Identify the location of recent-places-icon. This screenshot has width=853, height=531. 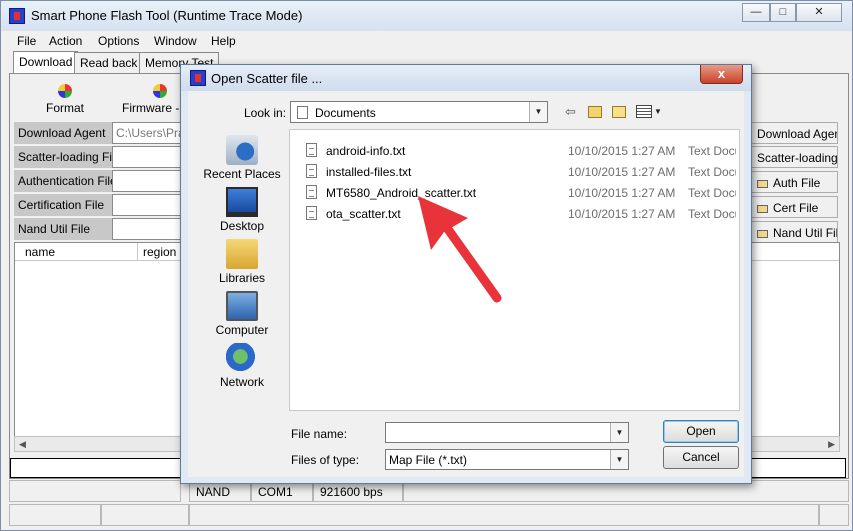
(242, 150).